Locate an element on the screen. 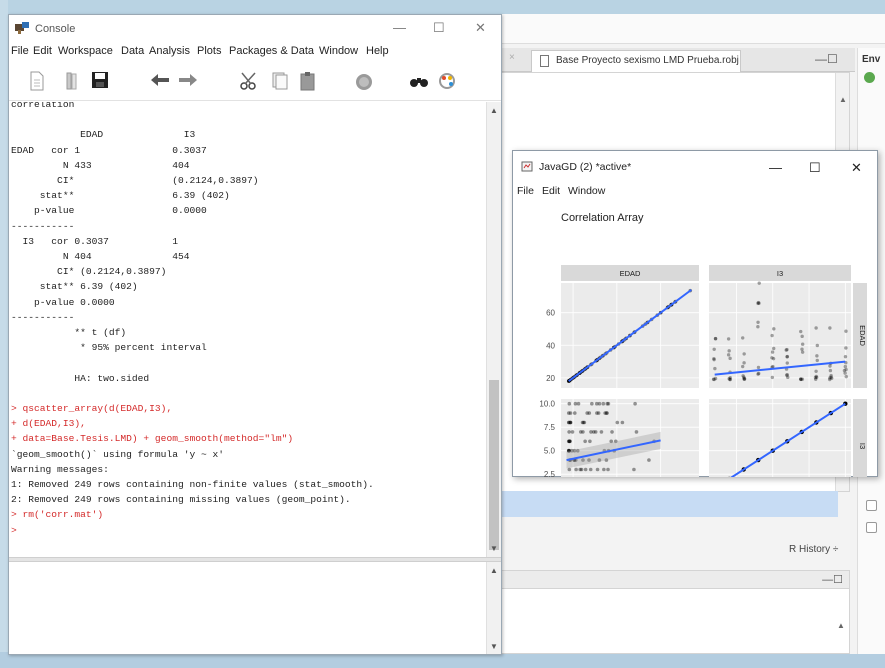 Image resolution: width=885 pixels, height=668 pixels. console-output-line: EDAD I3 is located at coordinates (103, 135).